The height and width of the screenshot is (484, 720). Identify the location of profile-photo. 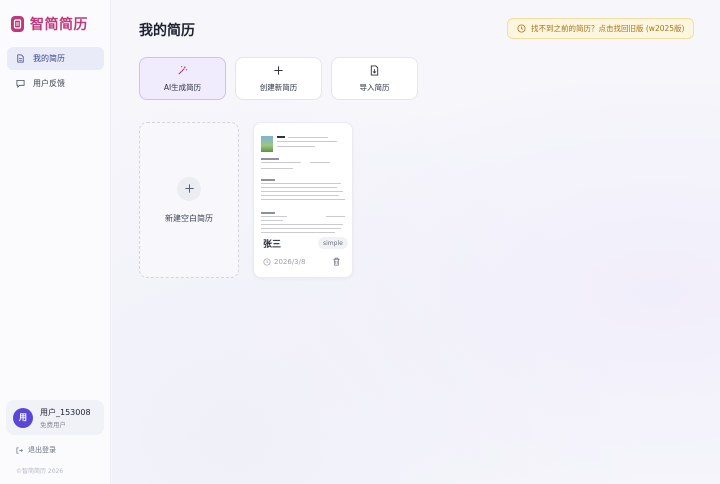
(267, 144).